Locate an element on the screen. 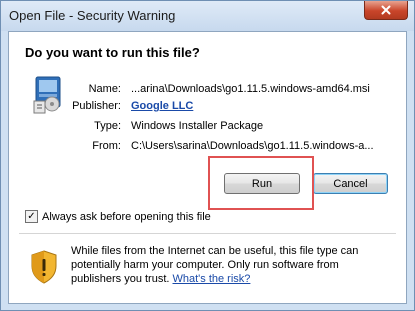  publisher-link: Google LLC is located at coordinates (162, 106).